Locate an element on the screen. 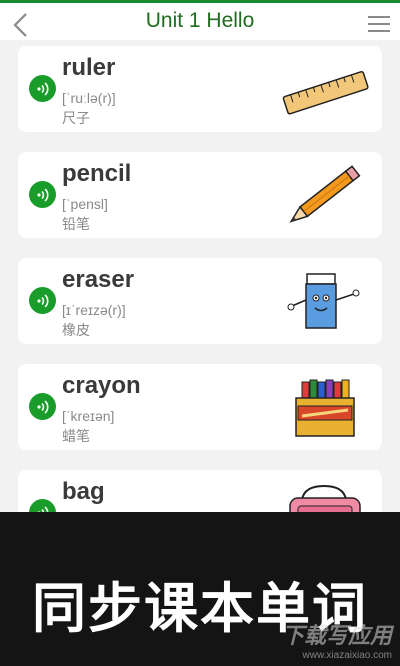 The image size is (400, 666). phonetic-text: [ˈruːlə(r)] is located at coordinates (89, 98).